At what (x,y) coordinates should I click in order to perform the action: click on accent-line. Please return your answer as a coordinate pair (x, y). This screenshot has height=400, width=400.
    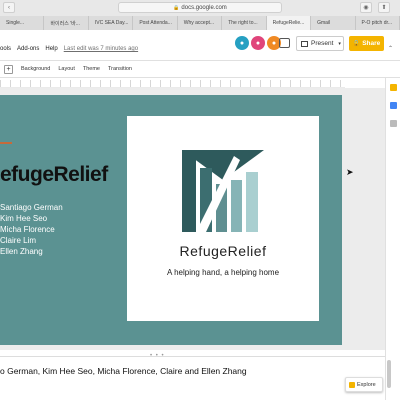
    Looking at the image, I should click on (6, 143).